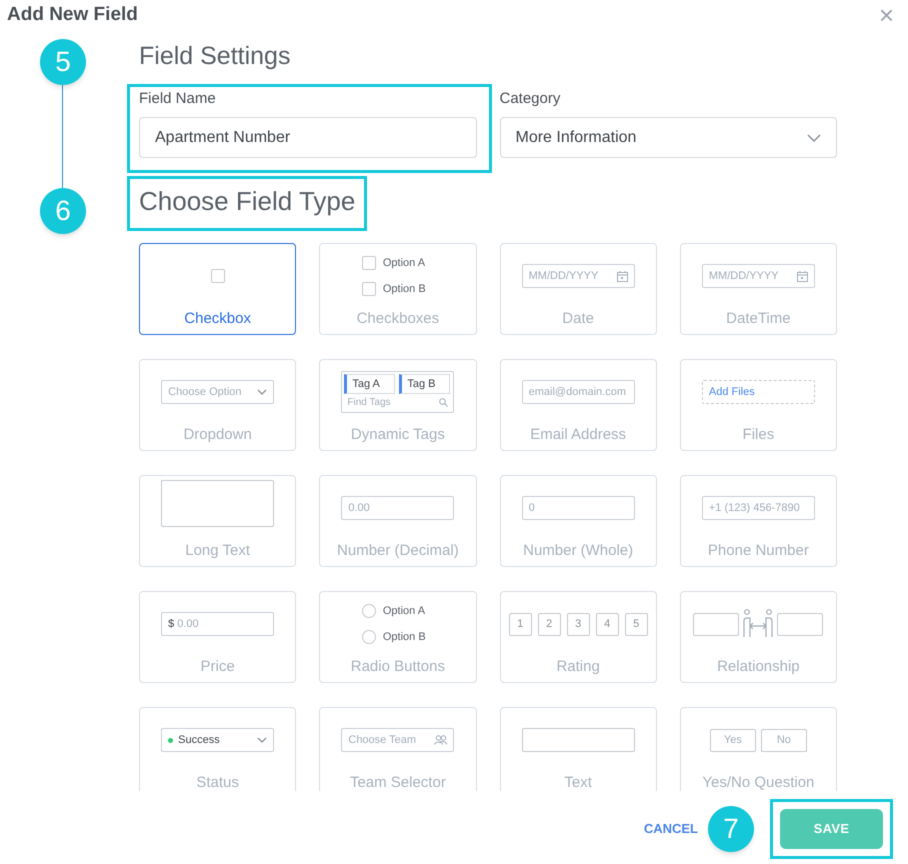 The width and height of the screenshot is (908, 864). I want to click on cancel-link: CANCEL, so click(671, 829).